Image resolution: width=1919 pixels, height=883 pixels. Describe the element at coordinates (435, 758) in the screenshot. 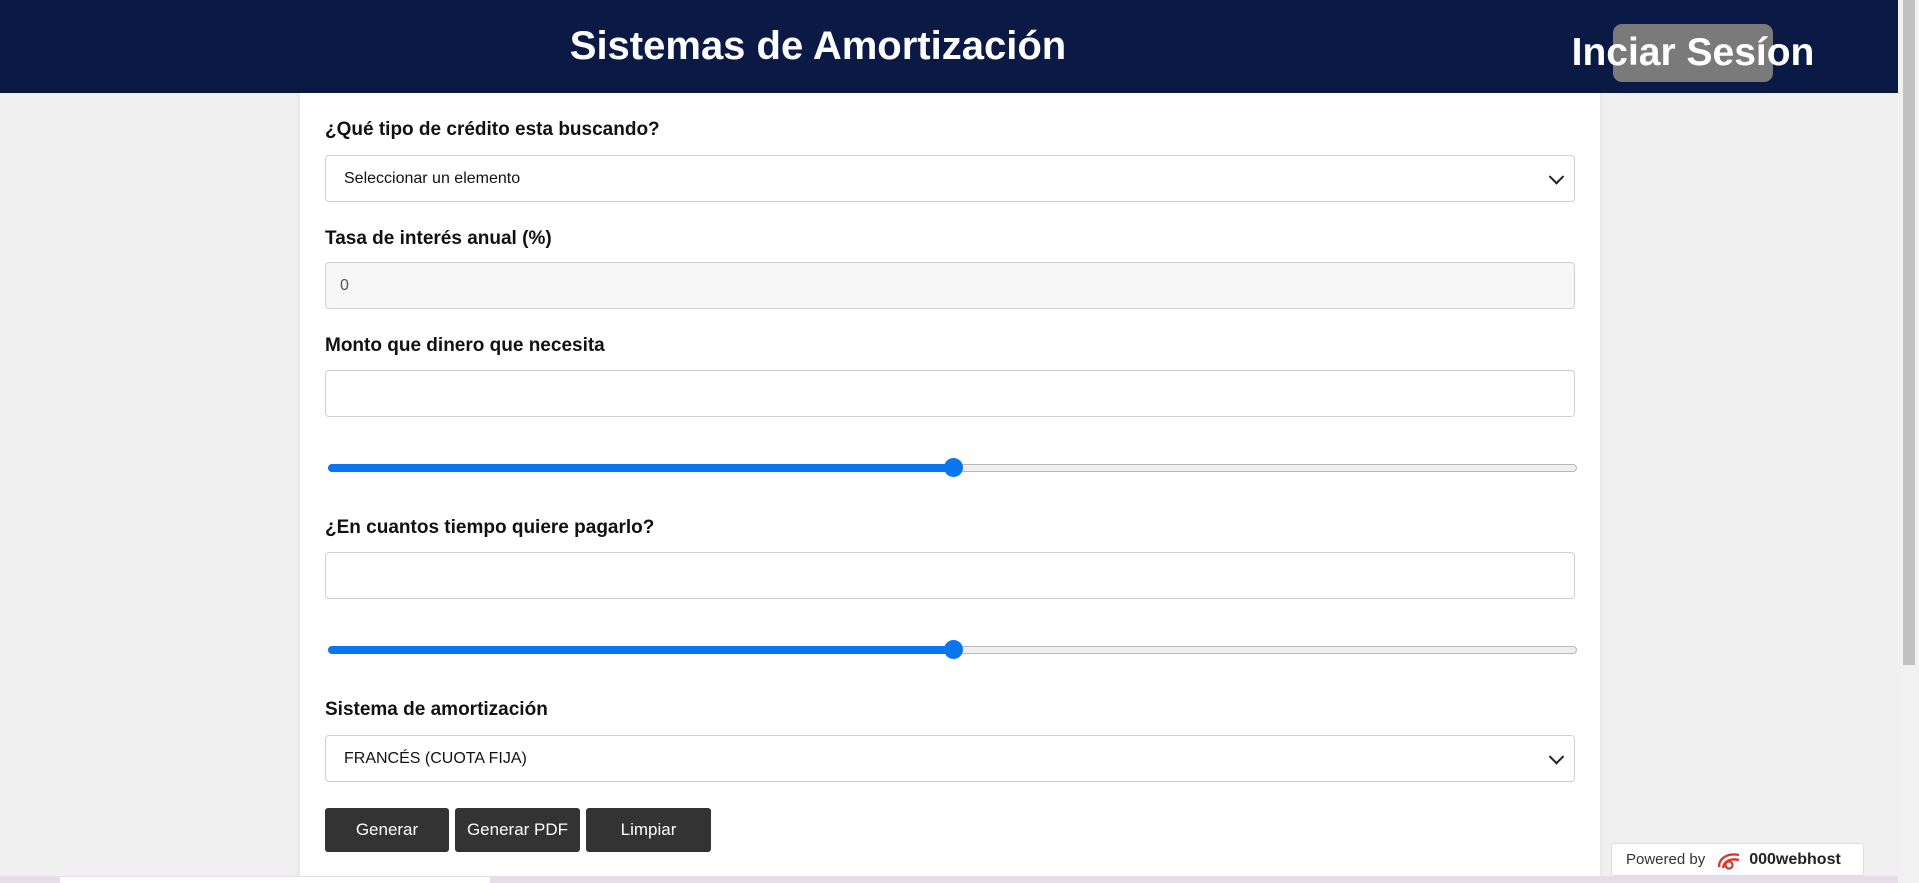

I see `system-selected-value: FRANCÉS (CUOTA FIJA)` at that location.